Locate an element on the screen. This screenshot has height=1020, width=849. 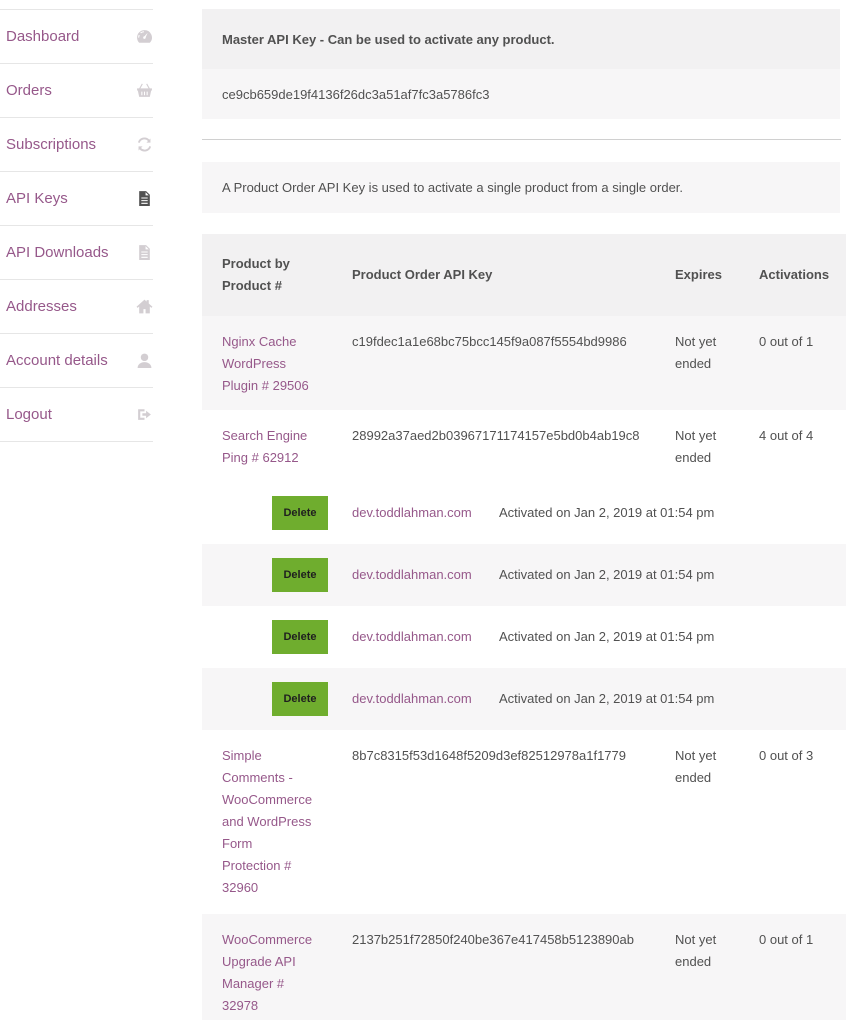
nav-item-dashboard: Dashboard is located at coordinates (76, 37).